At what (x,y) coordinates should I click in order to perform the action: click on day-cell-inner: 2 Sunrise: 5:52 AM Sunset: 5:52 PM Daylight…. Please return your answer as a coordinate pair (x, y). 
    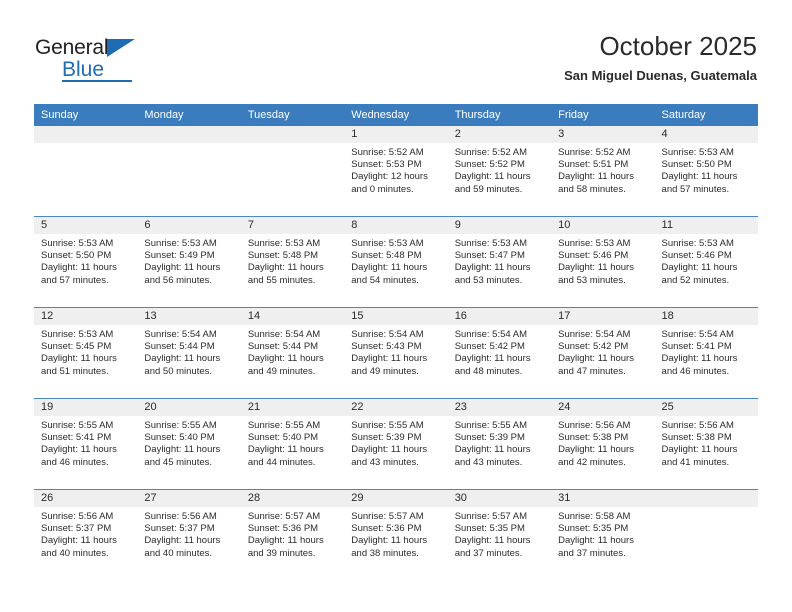
    Looking at the image, I should click on (499, 171).